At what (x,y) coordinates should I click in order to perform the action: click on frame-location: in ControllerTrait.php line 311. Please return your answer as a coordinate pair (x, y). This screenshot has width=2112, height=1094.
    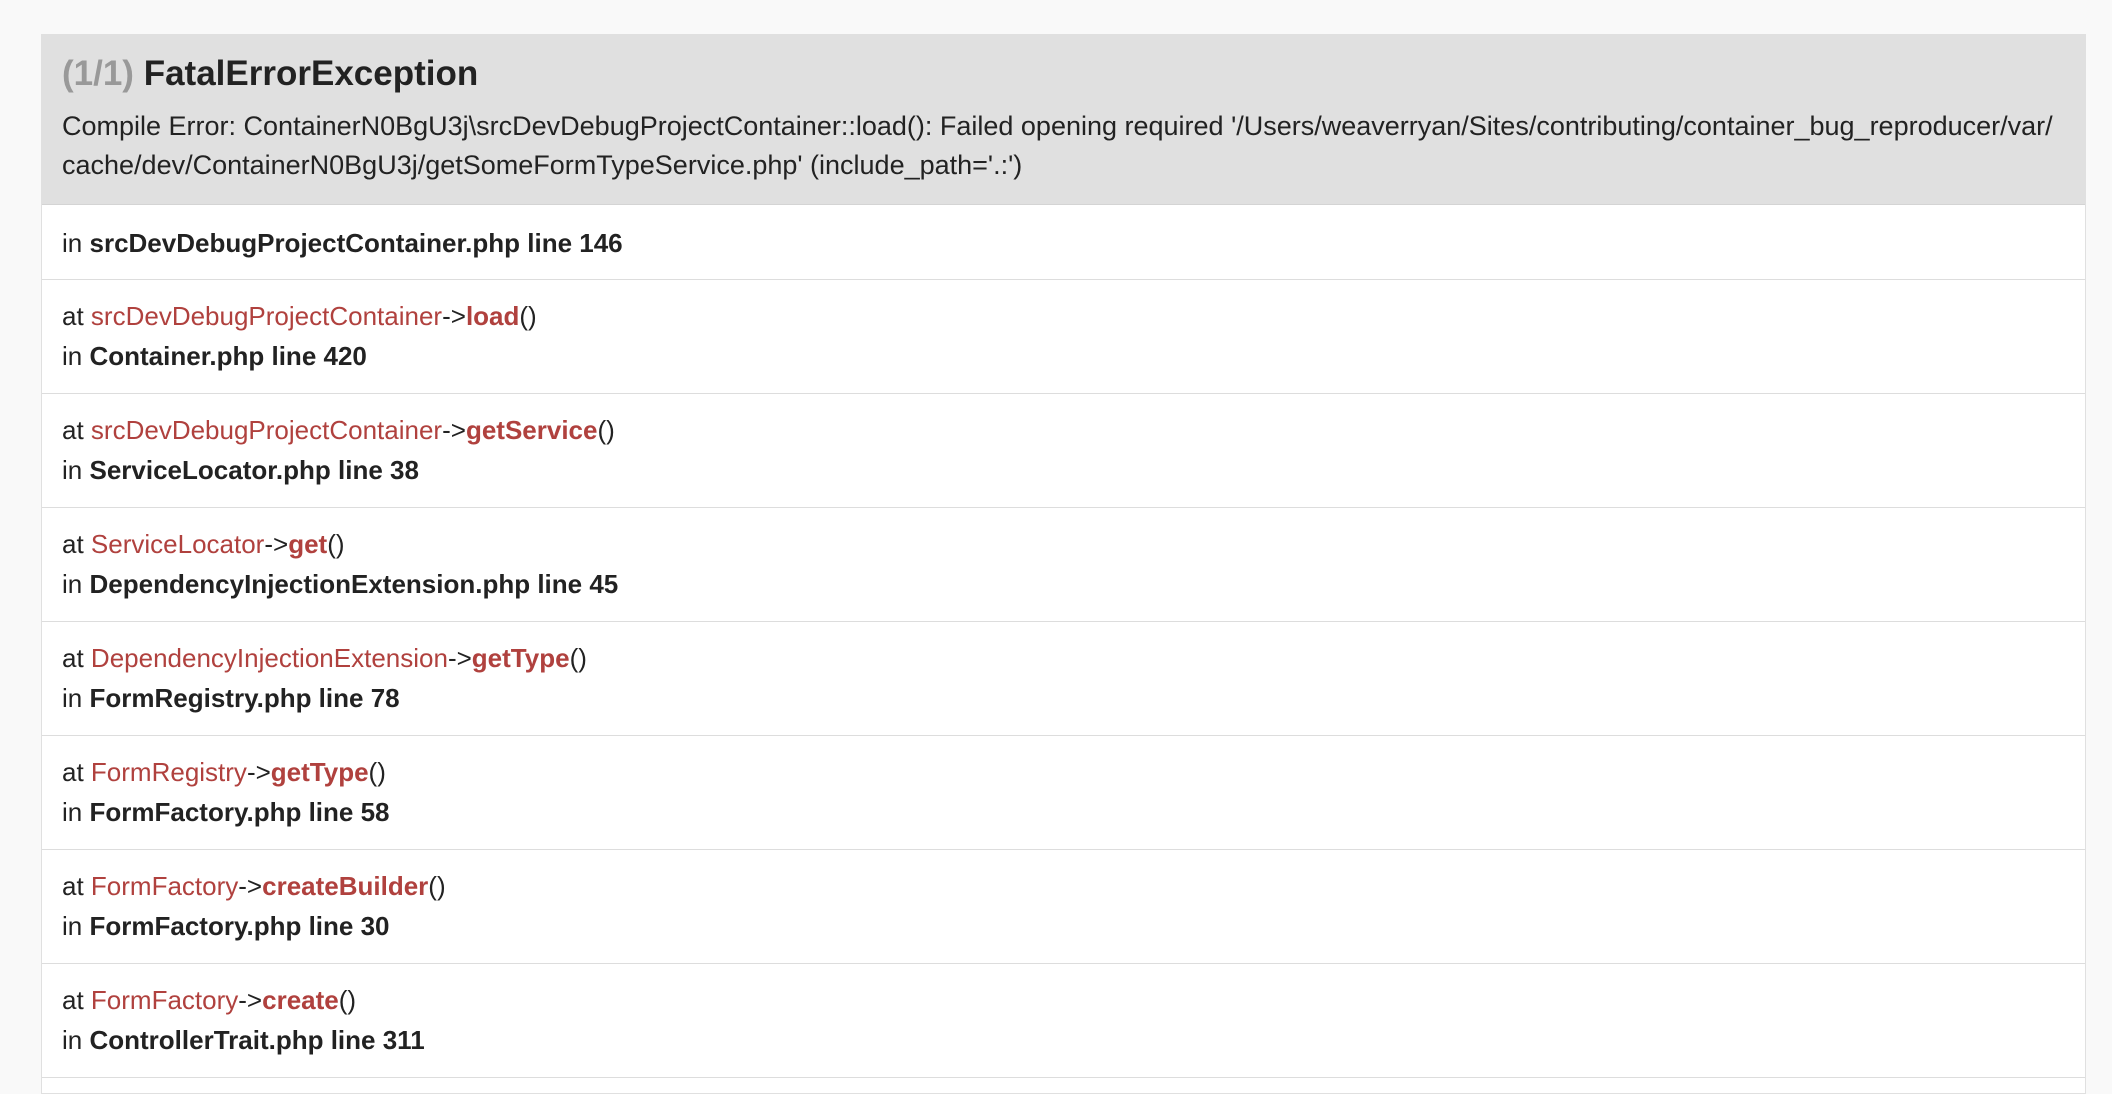
    Looking at the image, I should click on (1063, 1040).